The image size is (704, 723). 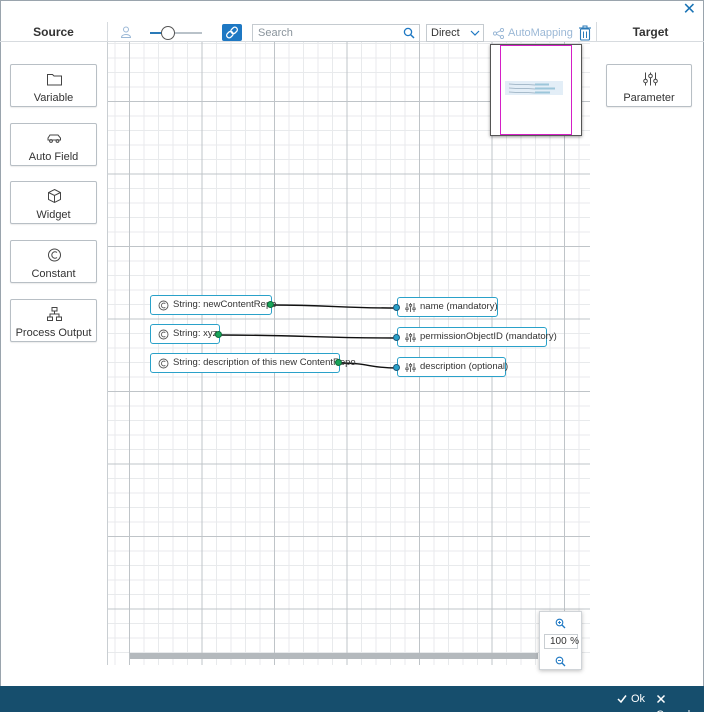 I want to click on source-item-variable: Variable, so click(x=53, y=85).